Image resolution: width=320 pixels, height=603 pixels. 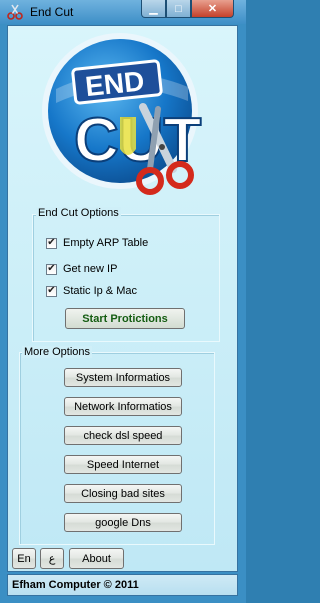 What do you see at coordinates (90, 269) in the screenshot?
I see `checkbox-label: Get new IP` at bounding box center [90, 269].